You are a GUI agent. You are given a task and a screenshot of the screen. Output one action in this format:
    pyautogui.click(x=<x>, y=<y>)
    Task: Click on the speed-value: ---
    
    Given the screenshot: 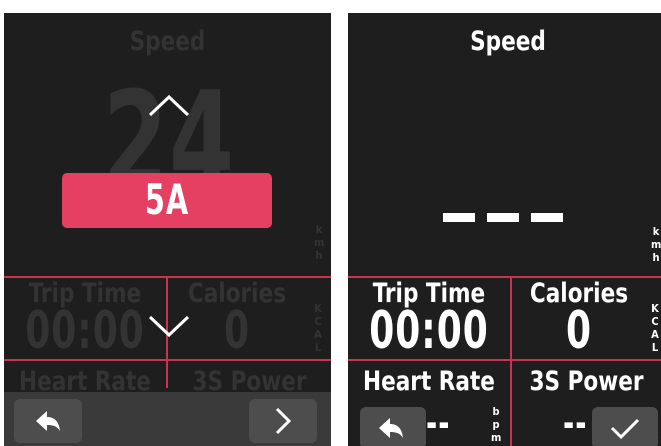 What is the action you would take?
    pyautogui.click(x=503, y=217)
    